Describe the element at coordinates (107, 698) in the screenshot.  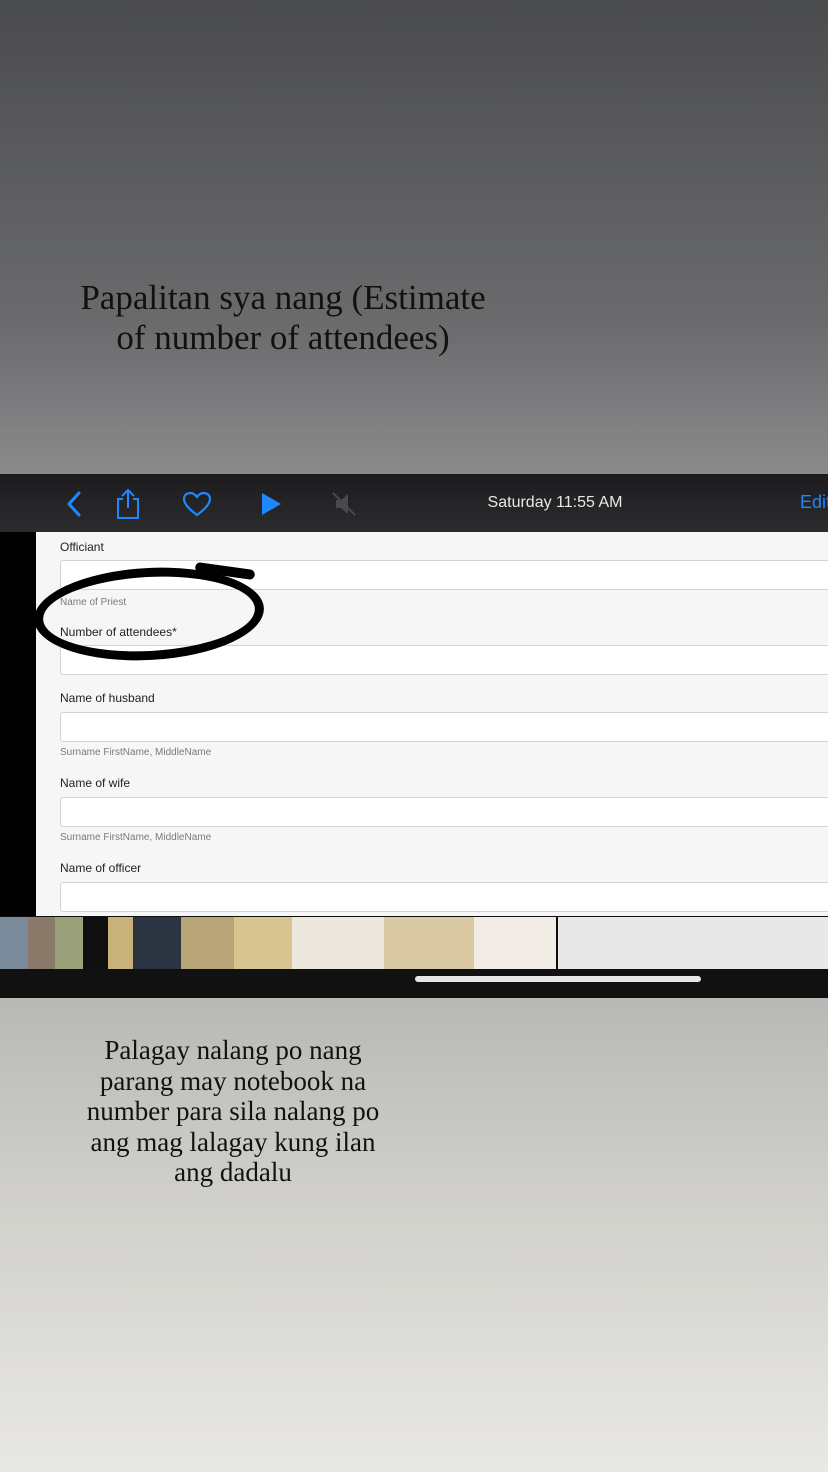
I see `husband-label: Name of husband` at that location.